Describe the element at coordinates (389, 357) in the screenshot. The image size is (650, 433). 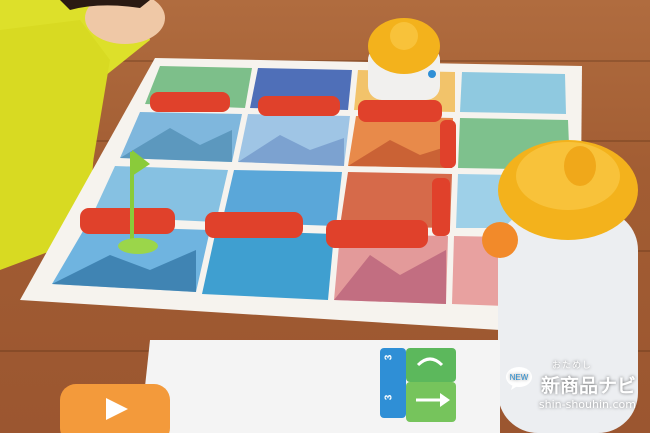
I see `card-digit-top: 3` at that location.